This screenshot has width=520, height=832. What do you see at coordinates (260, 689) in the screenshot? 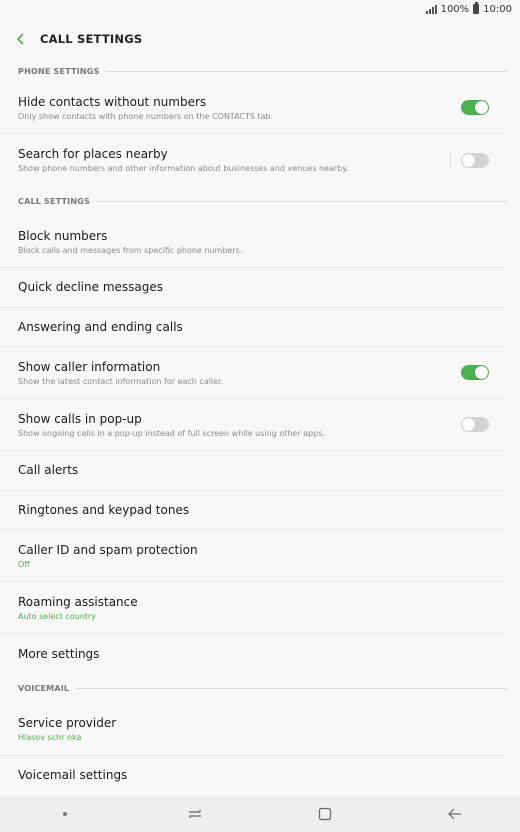
I see `section-header-voicemail: VOICEMAIL` at bounding box center [260, 689].